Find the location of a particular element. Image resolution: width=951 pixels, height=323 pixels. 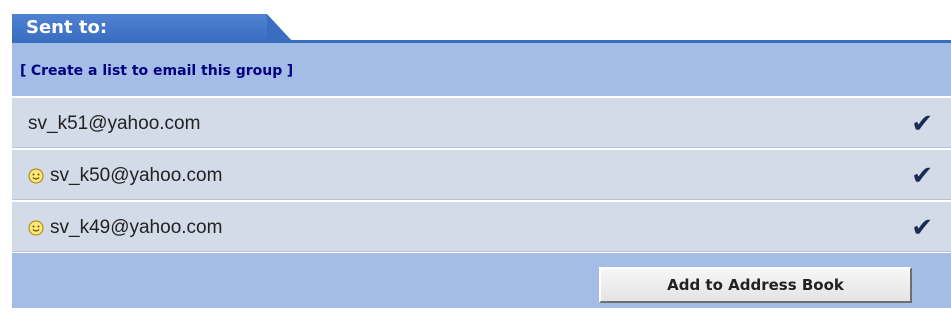

create-list-link: Create a list to email this group is located at coordinates (156, 71).